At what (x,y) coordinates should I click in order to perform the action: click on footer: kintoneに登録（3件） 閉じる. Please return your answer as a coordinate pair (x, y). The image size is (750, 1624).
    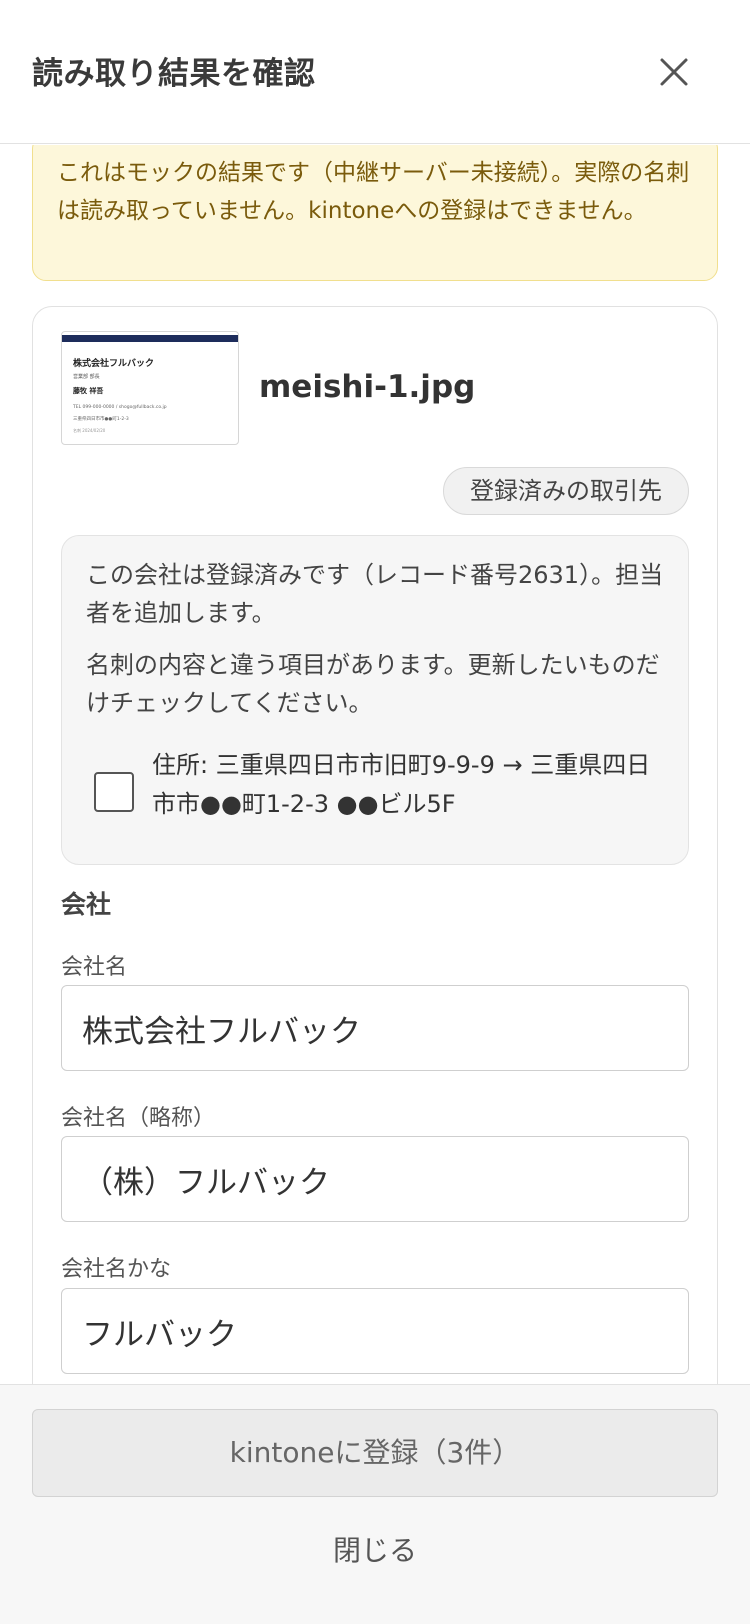
    Looking at the image, I should click on (375, 1504).